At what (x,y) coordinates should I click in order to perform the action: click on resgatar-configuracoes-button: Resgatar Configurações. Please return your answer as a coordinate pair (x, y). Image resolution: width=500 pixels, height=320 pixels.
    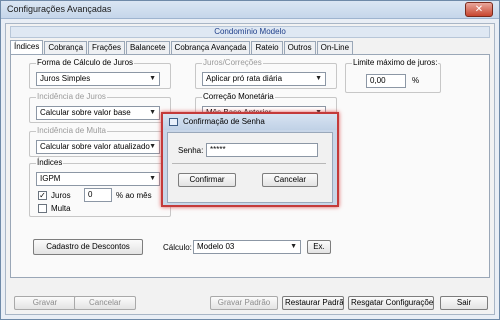
    Looking at the image, I should click on (391, 303).